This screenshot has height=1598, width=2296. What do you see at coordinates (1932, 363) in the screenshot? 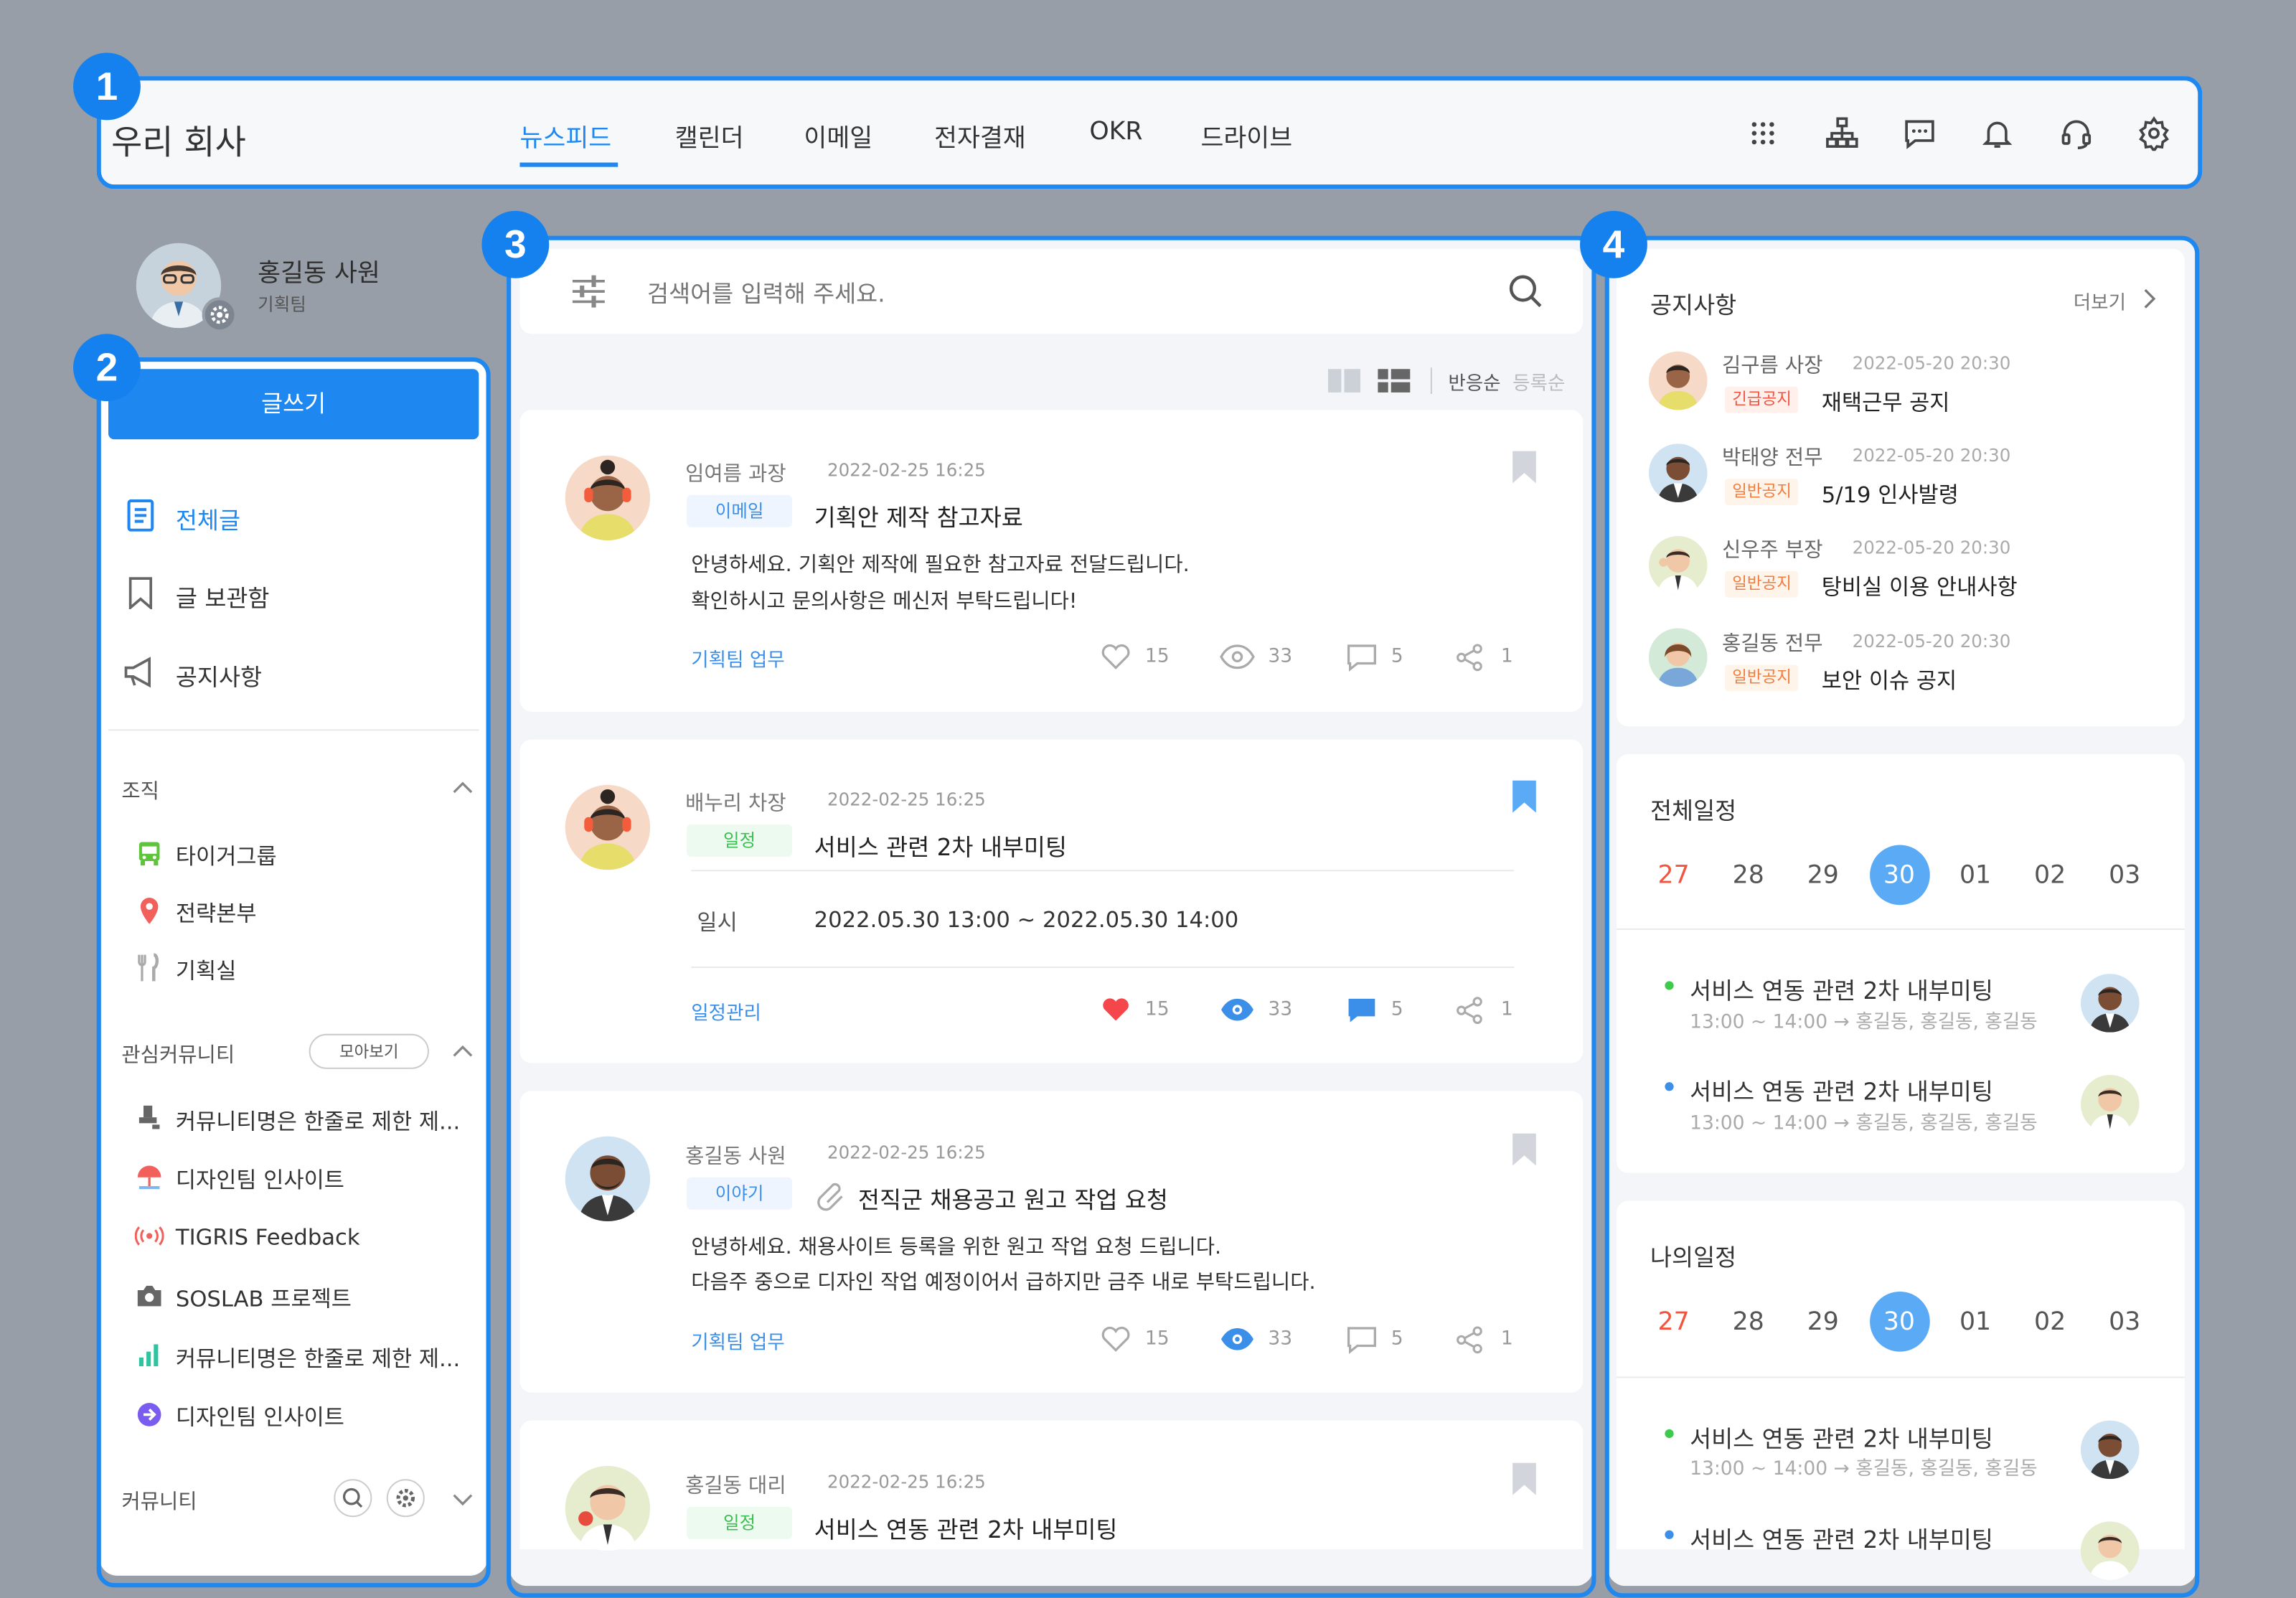
I see `notice-date: 2022-05-20 20:30` at bounding box center [1932, 363].